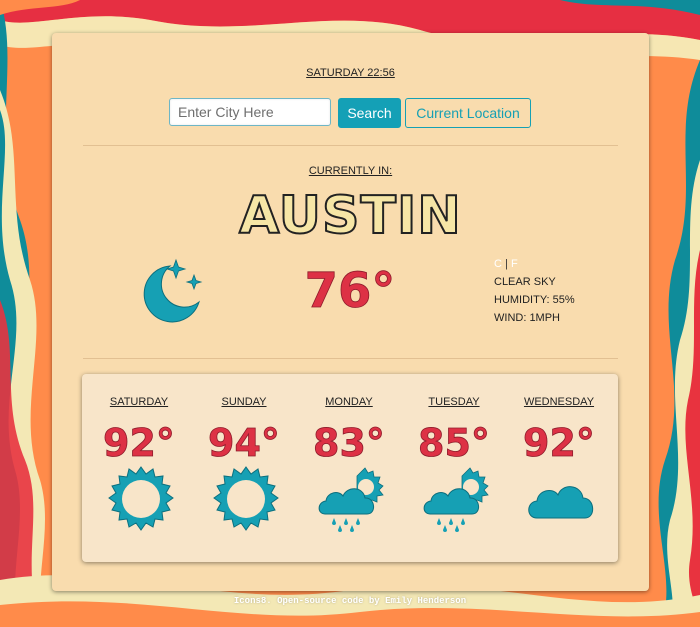  What do you see at coordinates (559, 402) in the screenshot?
I see `forecast-day-name: WEDNESDAY` at bounding box center [559, 402].